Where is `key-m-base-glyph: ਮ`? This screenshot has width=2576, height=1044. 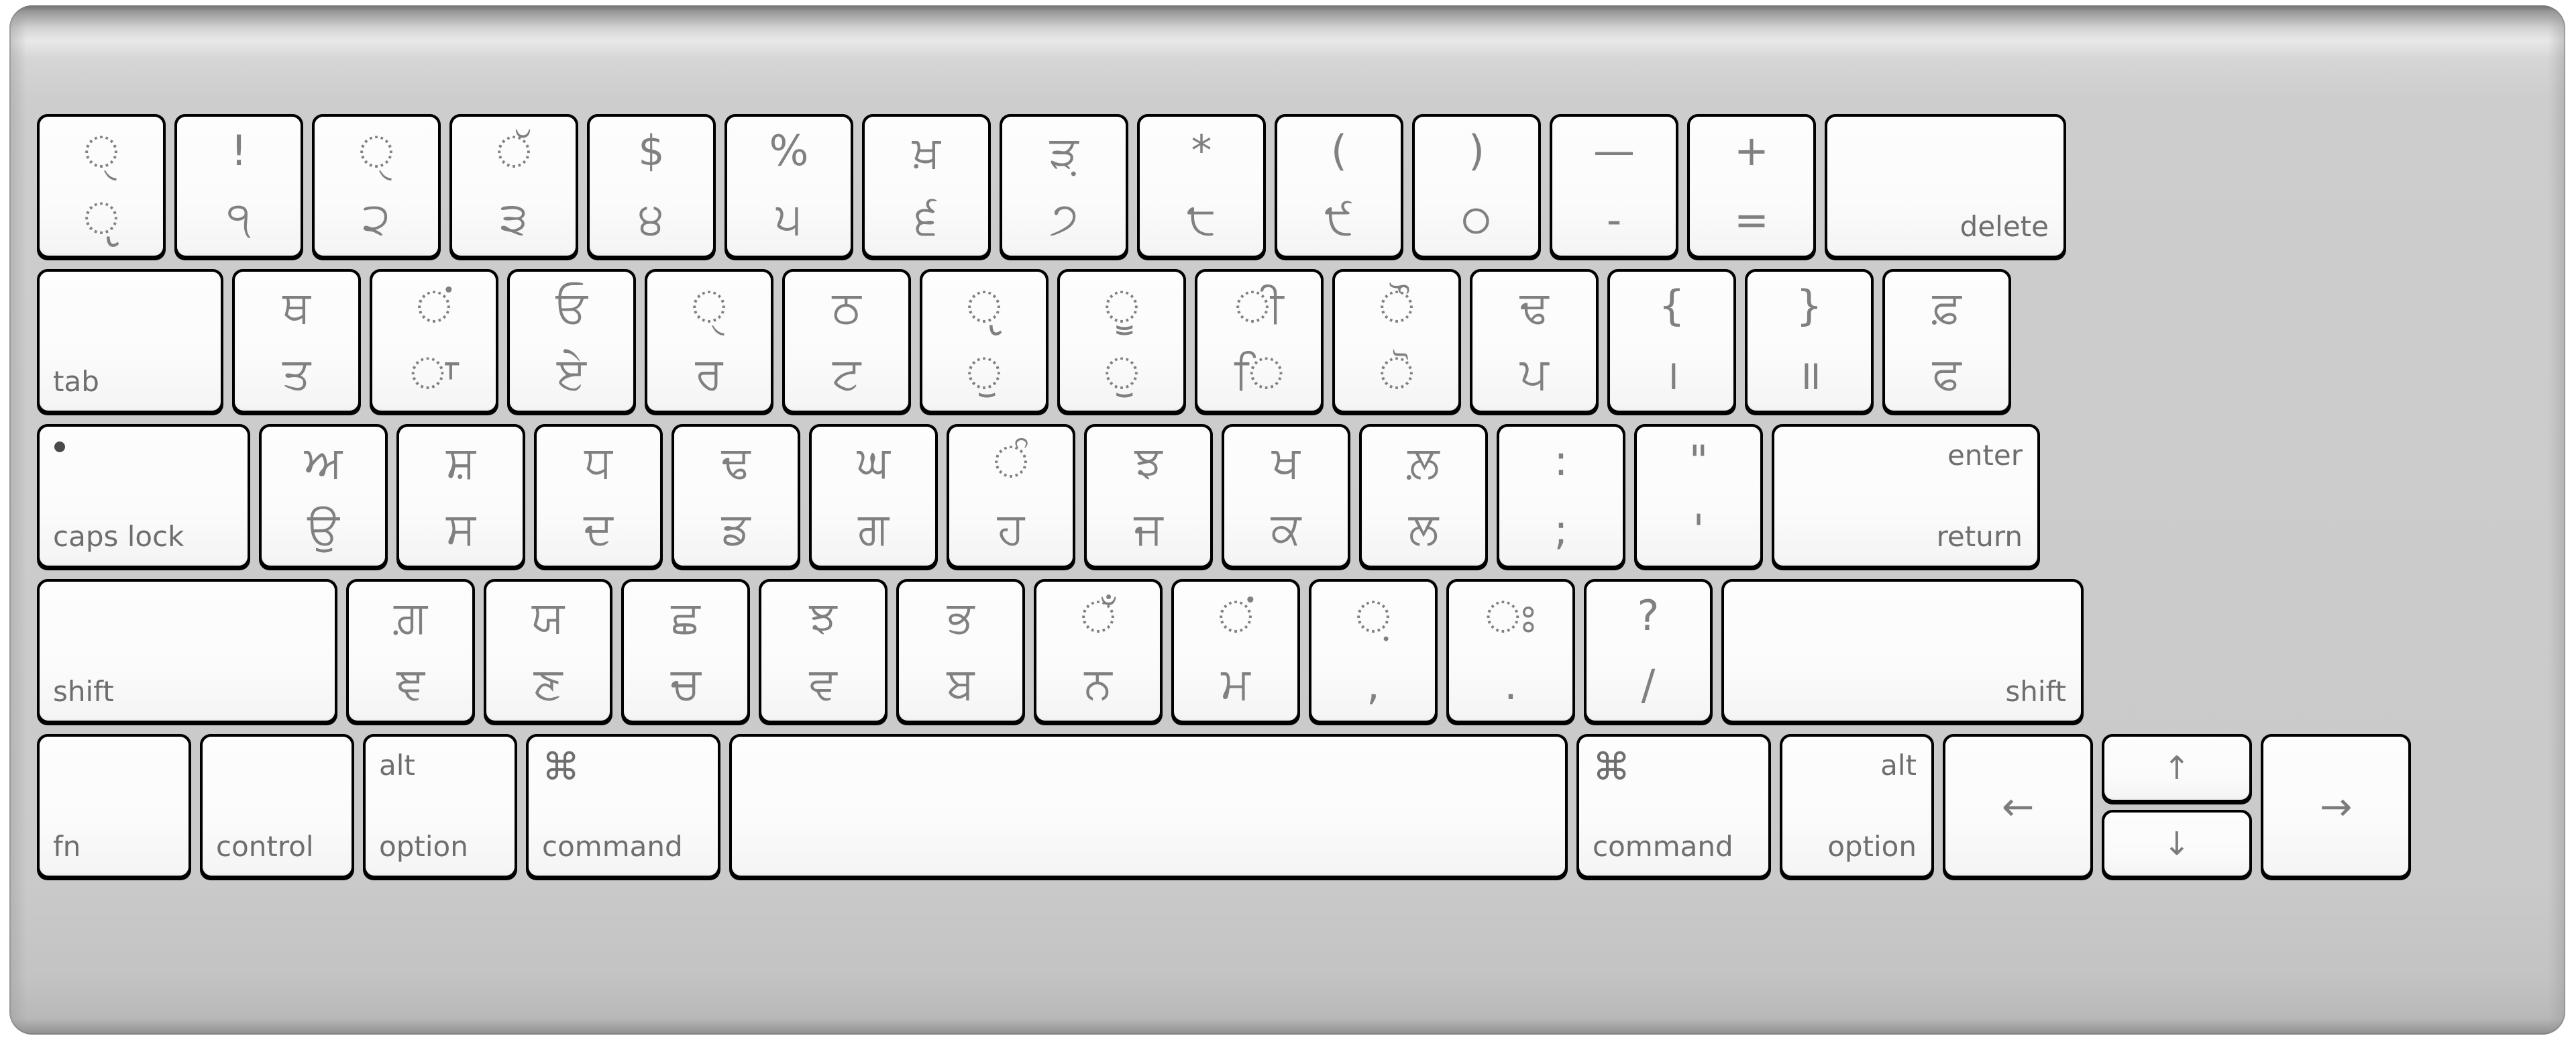
key-m-base-glyph: ਮ is located at coordinates (1235, 683).